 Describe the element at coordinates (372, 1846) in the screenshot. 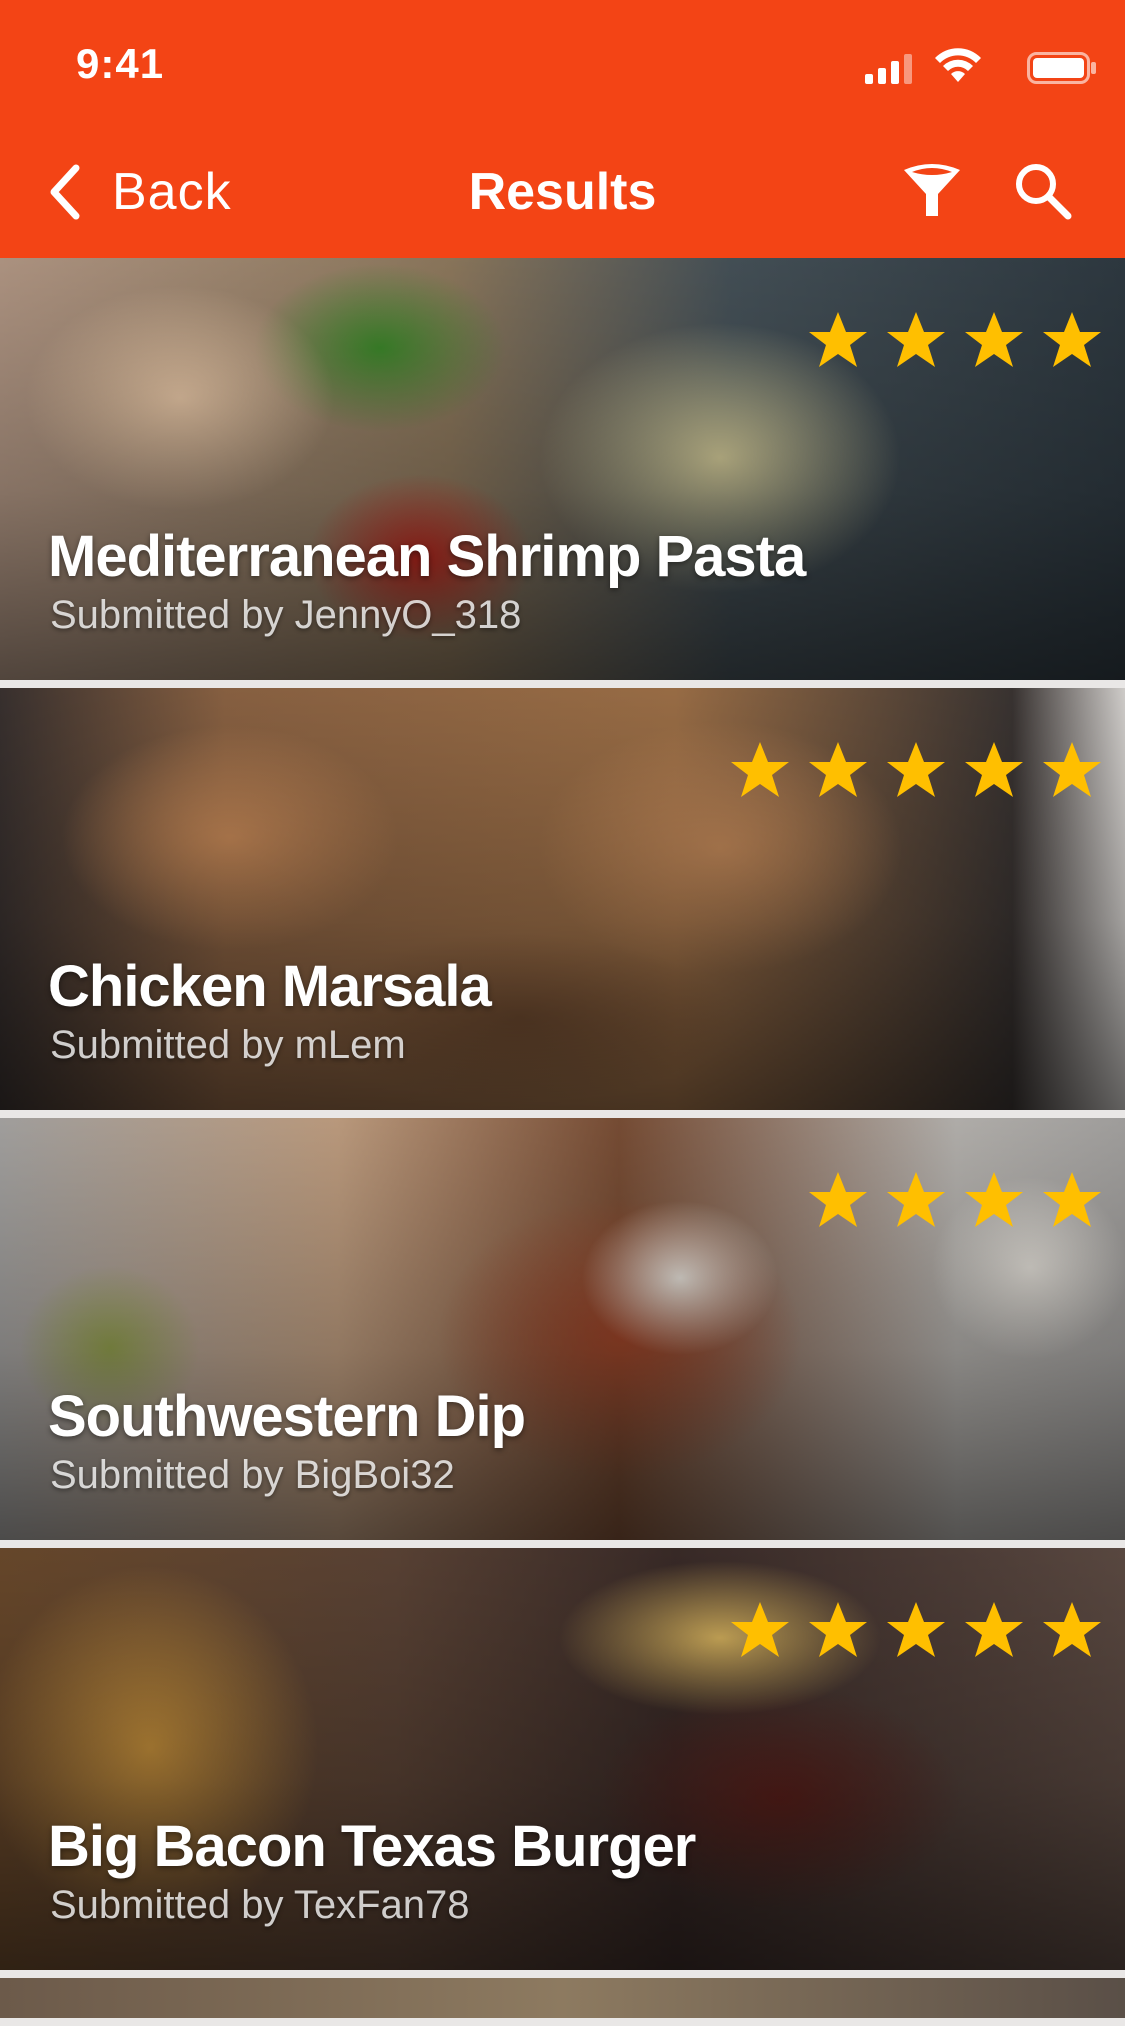

I see `recipe-title: Big Bacon Texas Burger` at that location.